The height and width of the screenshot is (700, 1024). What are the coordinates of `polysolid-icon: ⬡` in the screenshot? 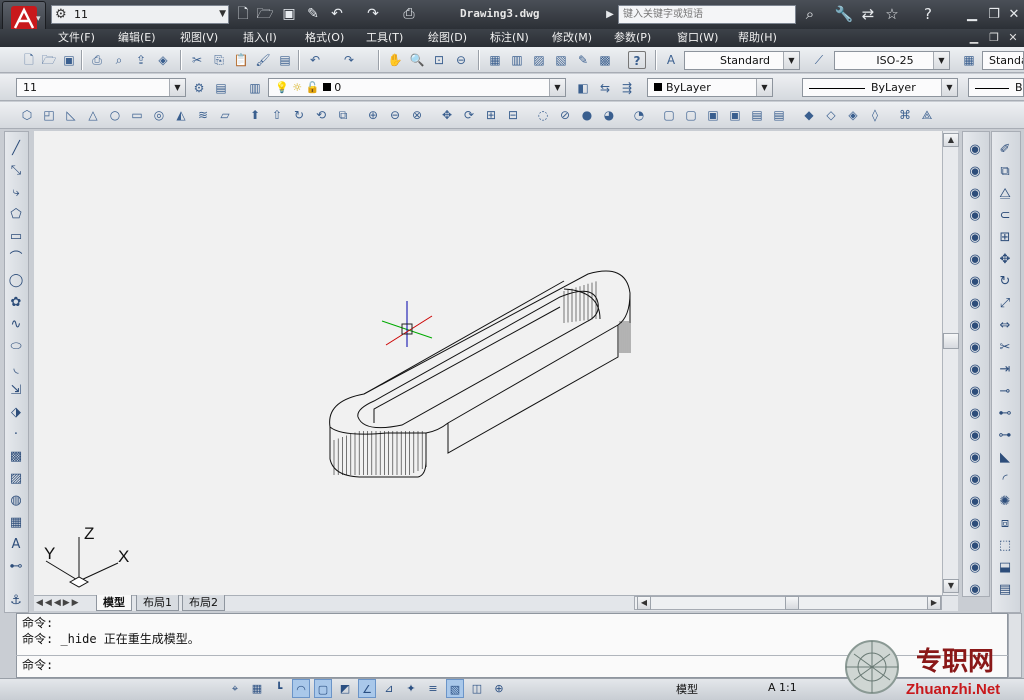 It's located at (27, 115).